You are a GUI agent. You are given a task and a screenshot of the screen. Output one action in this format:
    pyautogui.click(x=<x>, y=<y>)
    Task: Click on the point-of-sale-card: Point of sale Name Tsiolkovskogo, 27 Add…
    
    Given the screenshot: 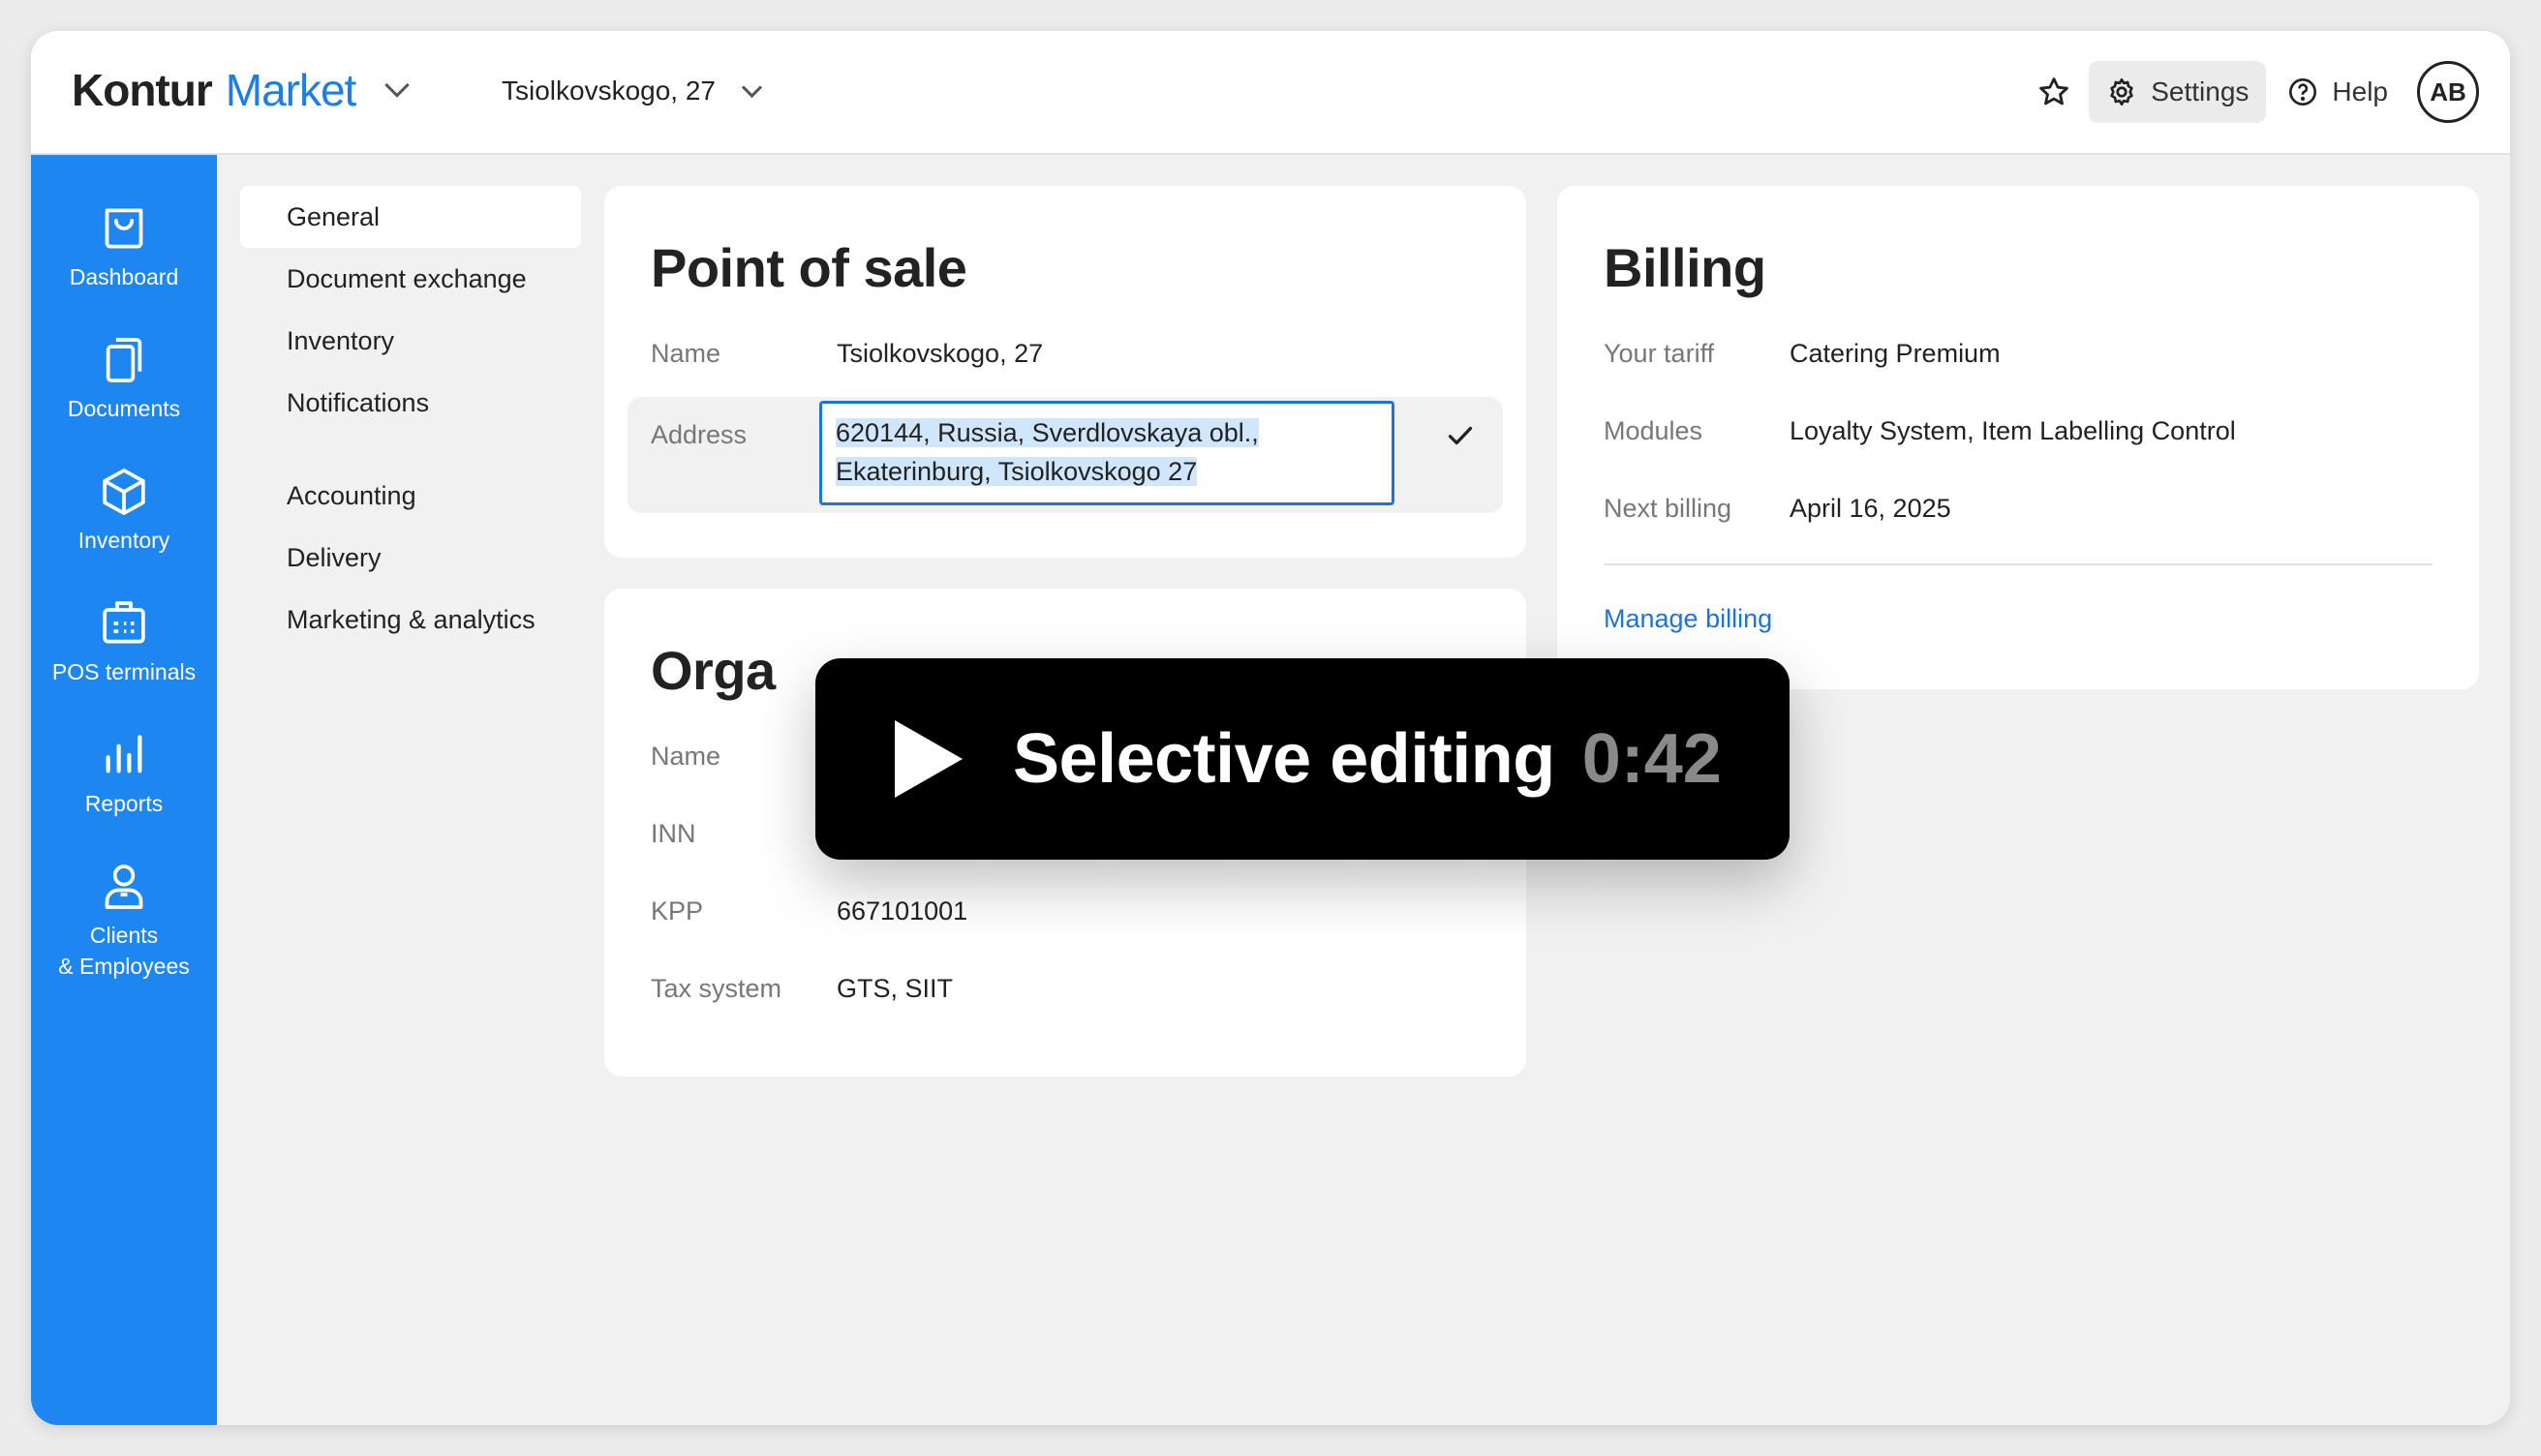 What is the action you would take?
    pyautogui.click(x=1065, y=372)
    